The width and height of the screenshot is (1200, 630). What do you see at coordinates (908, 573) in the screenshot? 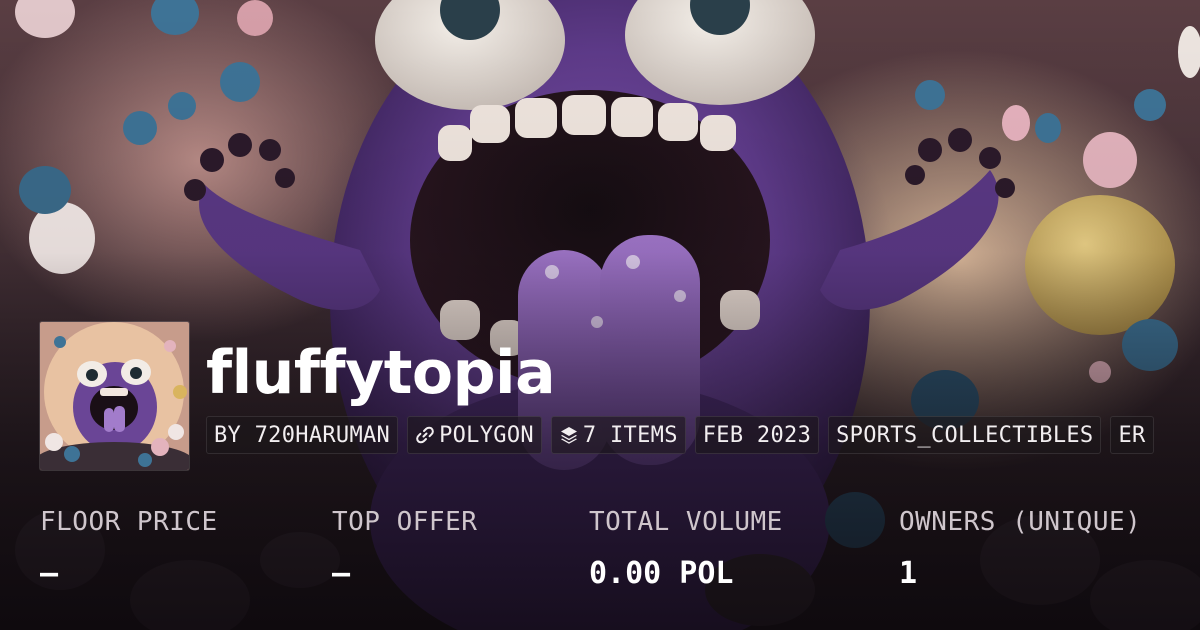
I see `stat-owners-value: 1` at bounding box center [908, 573].